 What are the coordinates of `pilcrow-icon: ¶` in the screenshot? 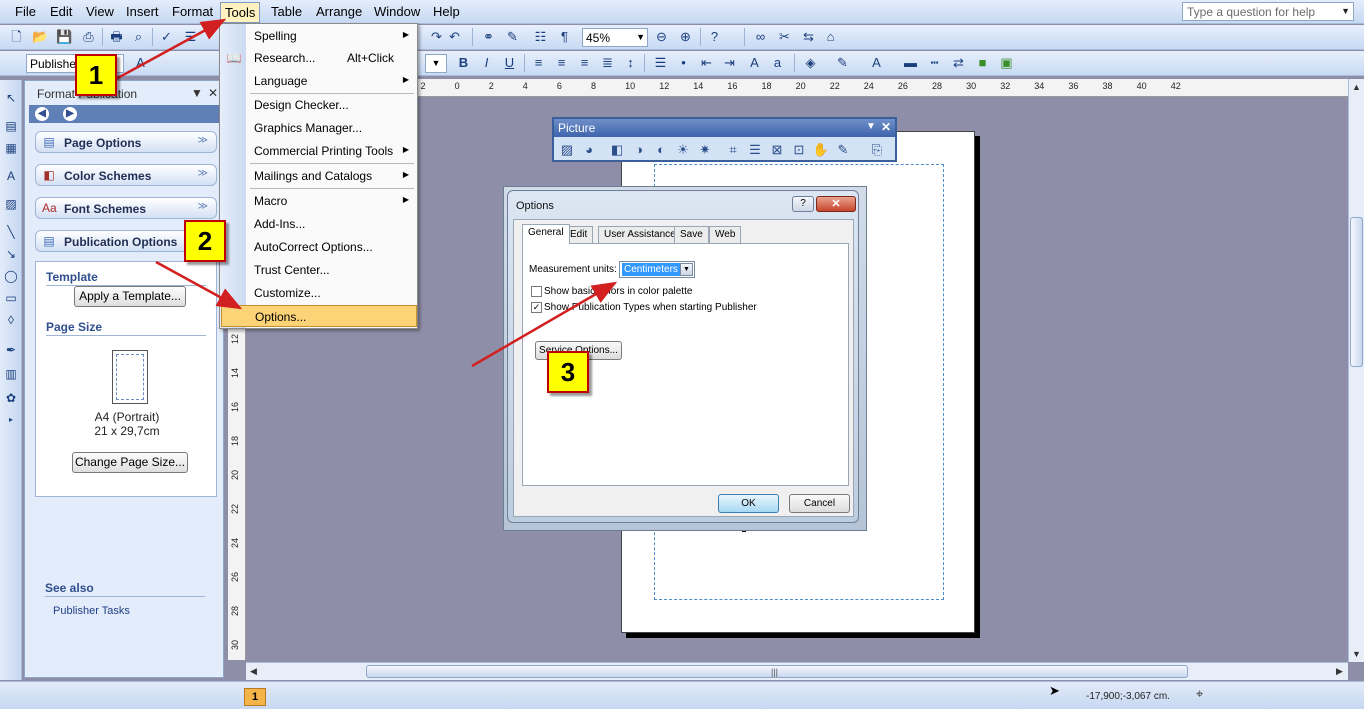 It's located at (564, 36).